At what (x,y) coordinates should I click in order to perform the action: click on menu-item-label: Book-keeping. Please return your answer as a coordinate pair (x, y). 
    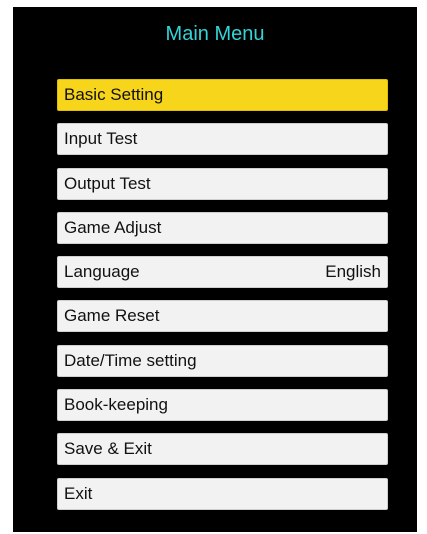
    Looking at the image, I should click on (116, 405).